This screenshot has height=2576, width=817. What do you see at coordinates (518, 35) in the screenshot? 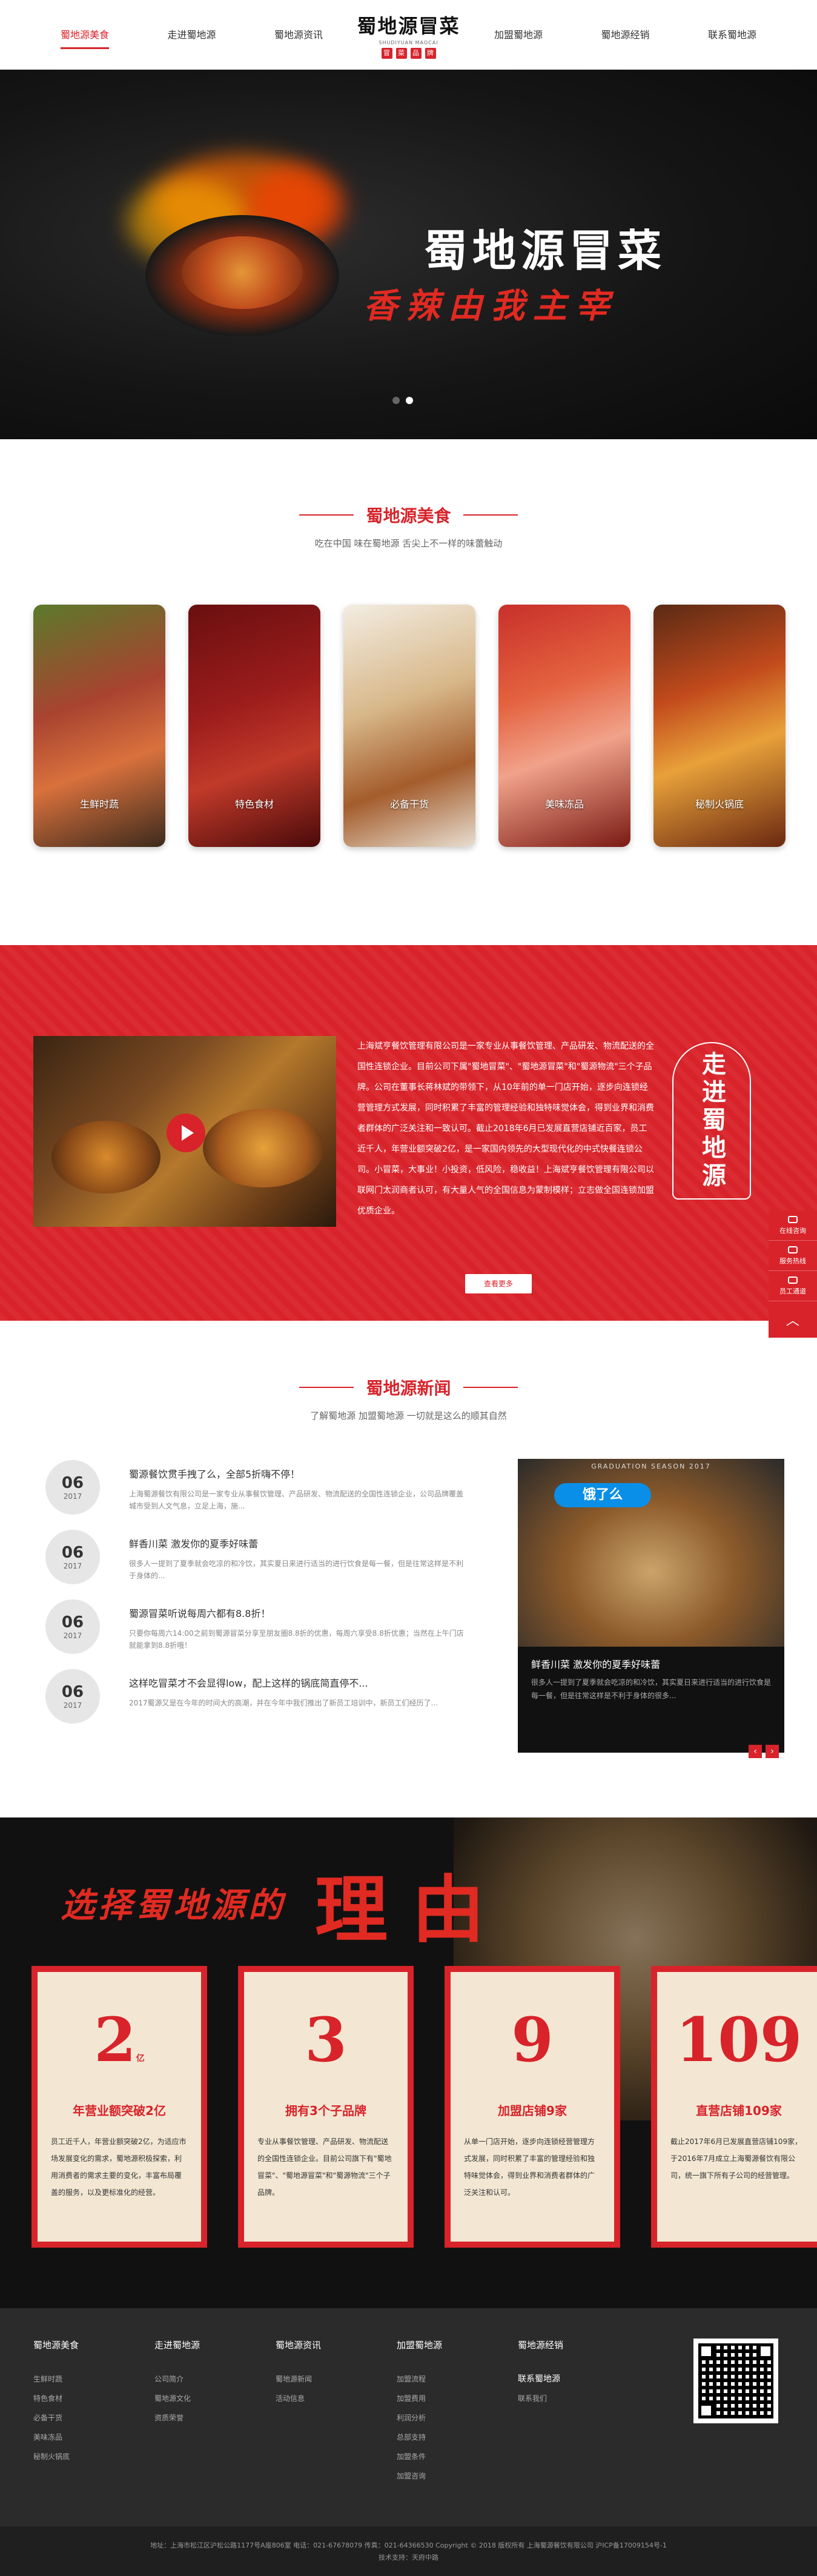
I see `nav-join: 加盟蜀地源` at bounding box center [518, 35].